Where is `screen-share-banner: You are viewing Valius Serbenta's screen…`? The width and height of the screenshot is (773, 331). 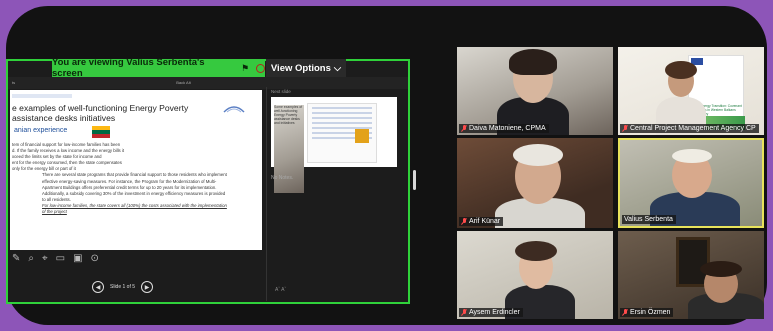 screen-share-banner: You are viewing Valius Serbenta's screen… is located at coordinates (158, 68).